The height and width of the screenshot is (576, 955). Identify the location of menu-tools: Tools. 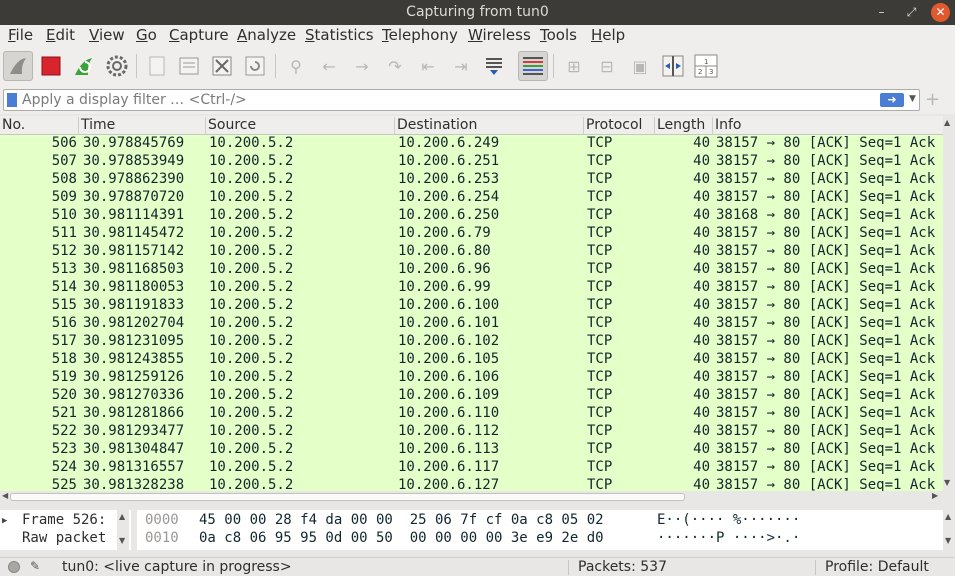
(558, 35).